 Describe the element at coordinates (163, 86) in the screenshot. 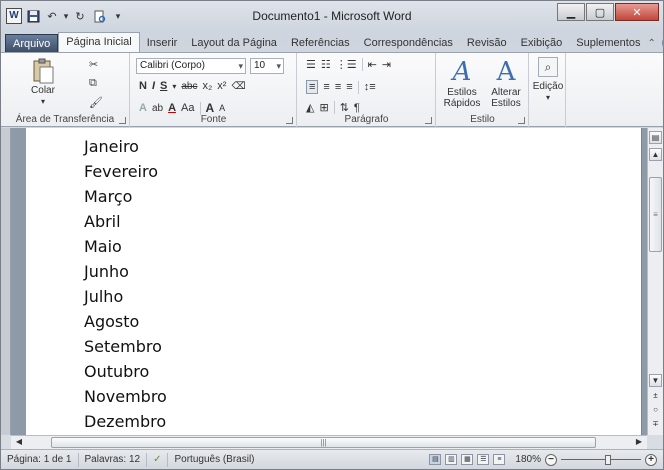

I see `underline-button: S` at that location.